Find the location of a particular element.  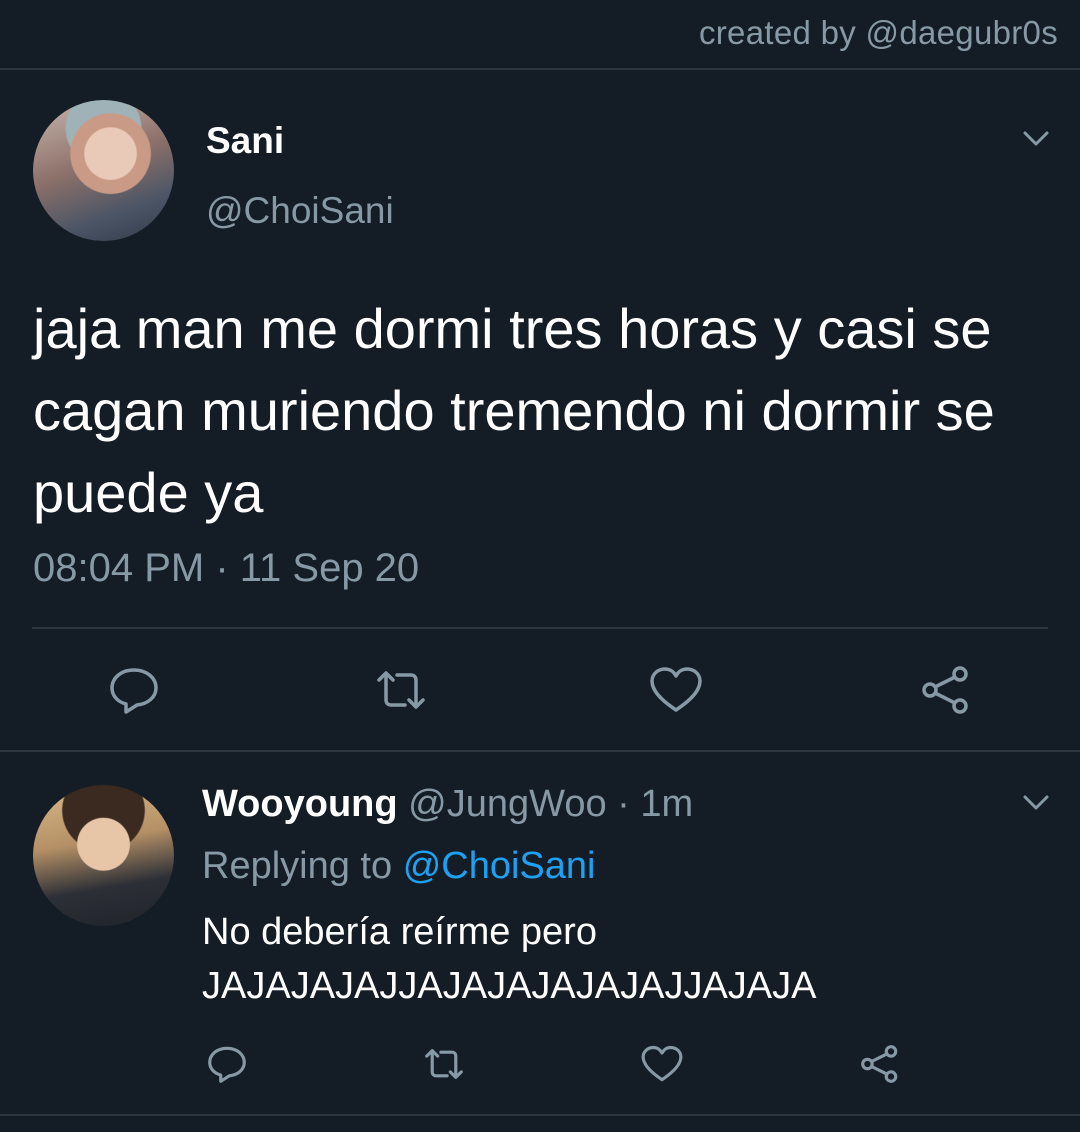

author-handle: @ChoiSani is located at coordinates (300, 211).